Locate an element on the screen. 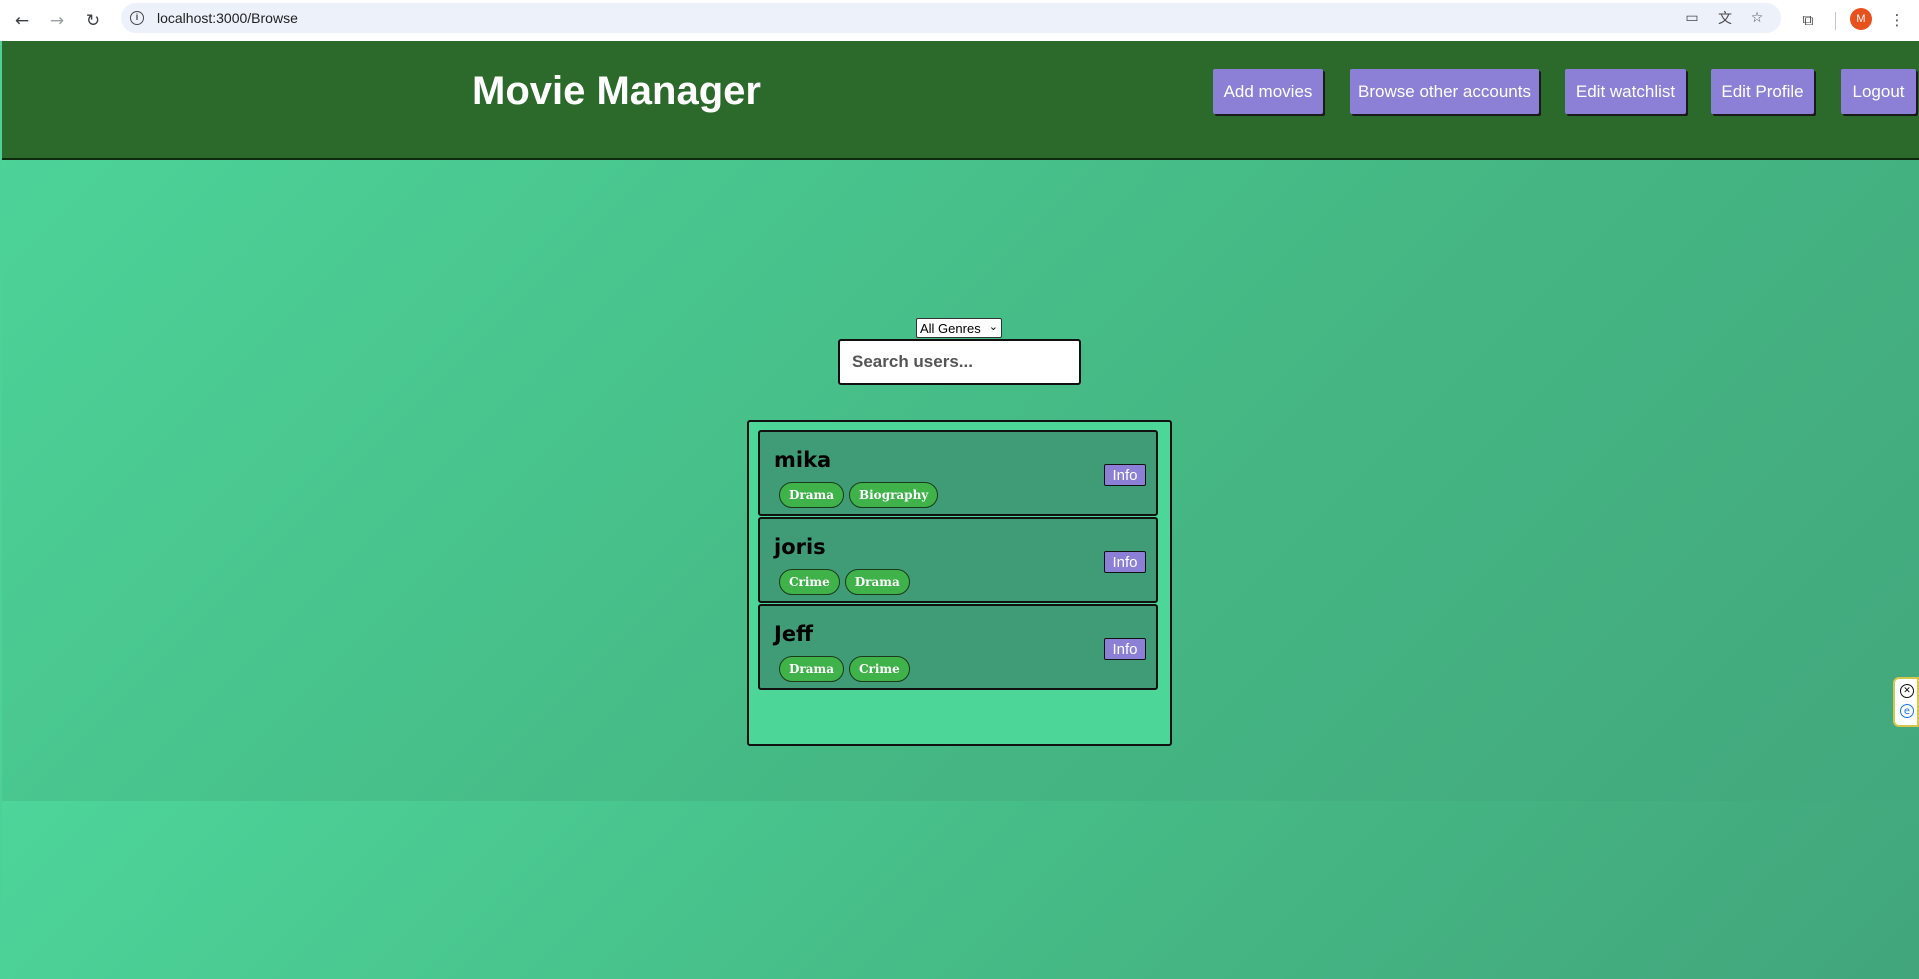 Image resolution: width=1919 pixels, height=979 pixels. genre-tags: Drama Biography is located at coordinates (859, 495).